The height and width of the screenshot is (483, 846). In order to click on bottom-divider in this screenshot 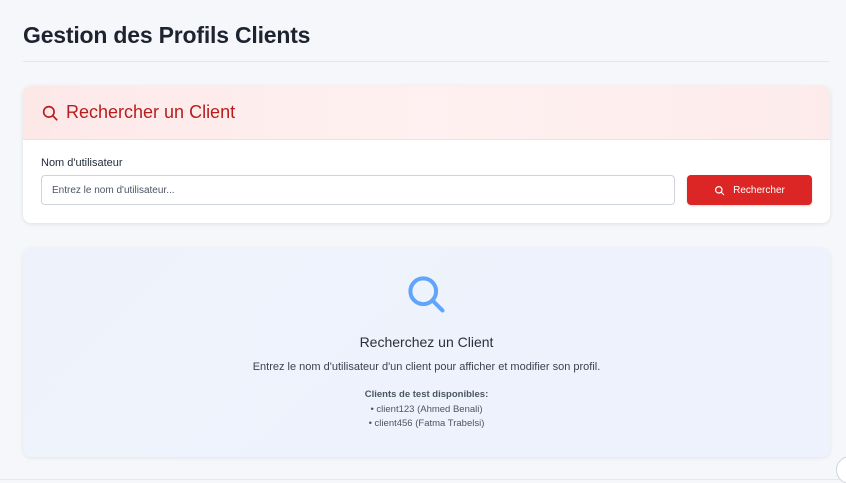, I will do `click(423, 479)`.